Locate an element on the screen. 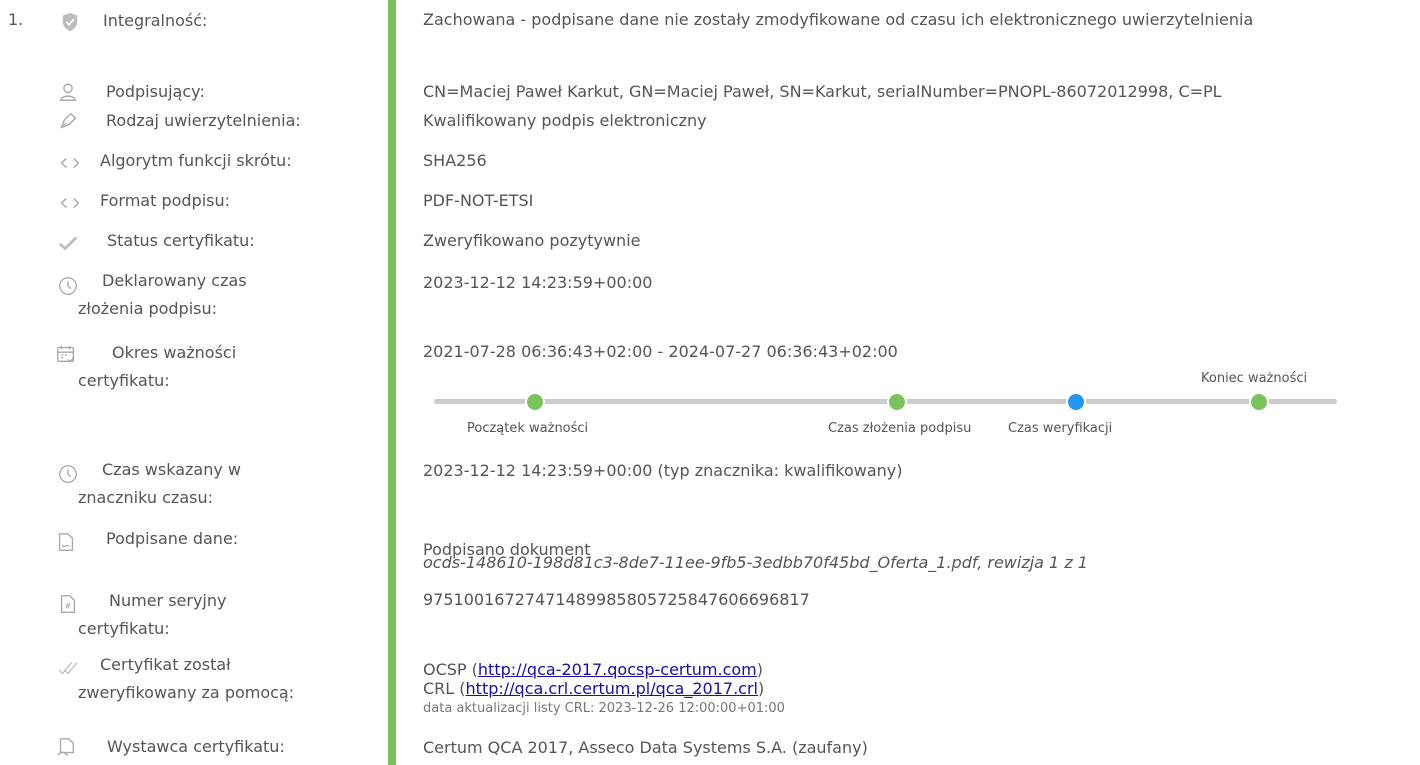 The height and width of the screenshot is (765, 1420). status-accent-bar is located at coordinates (392, 382).